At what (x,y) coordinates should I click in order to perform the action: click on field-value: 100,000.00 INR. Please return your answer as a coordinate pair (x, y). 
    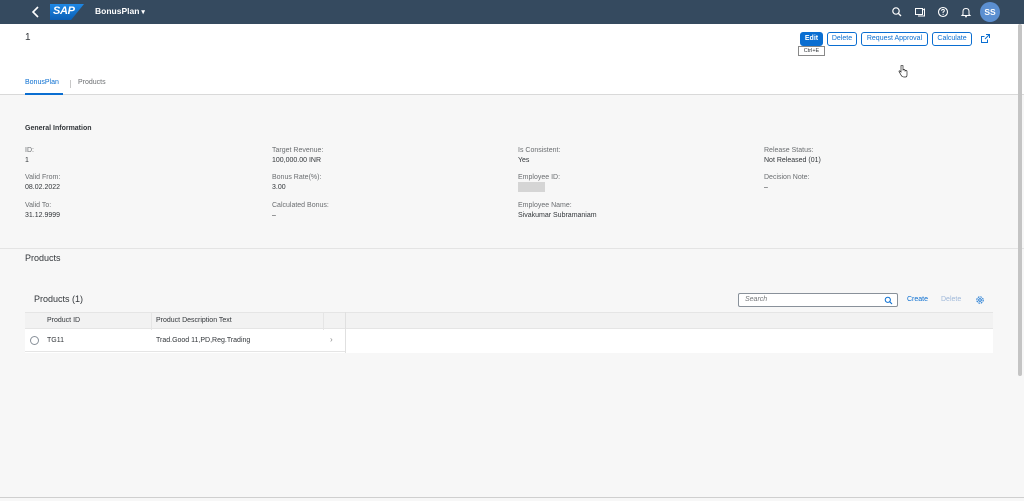
    Looking at the image, I should click on (297, 160).